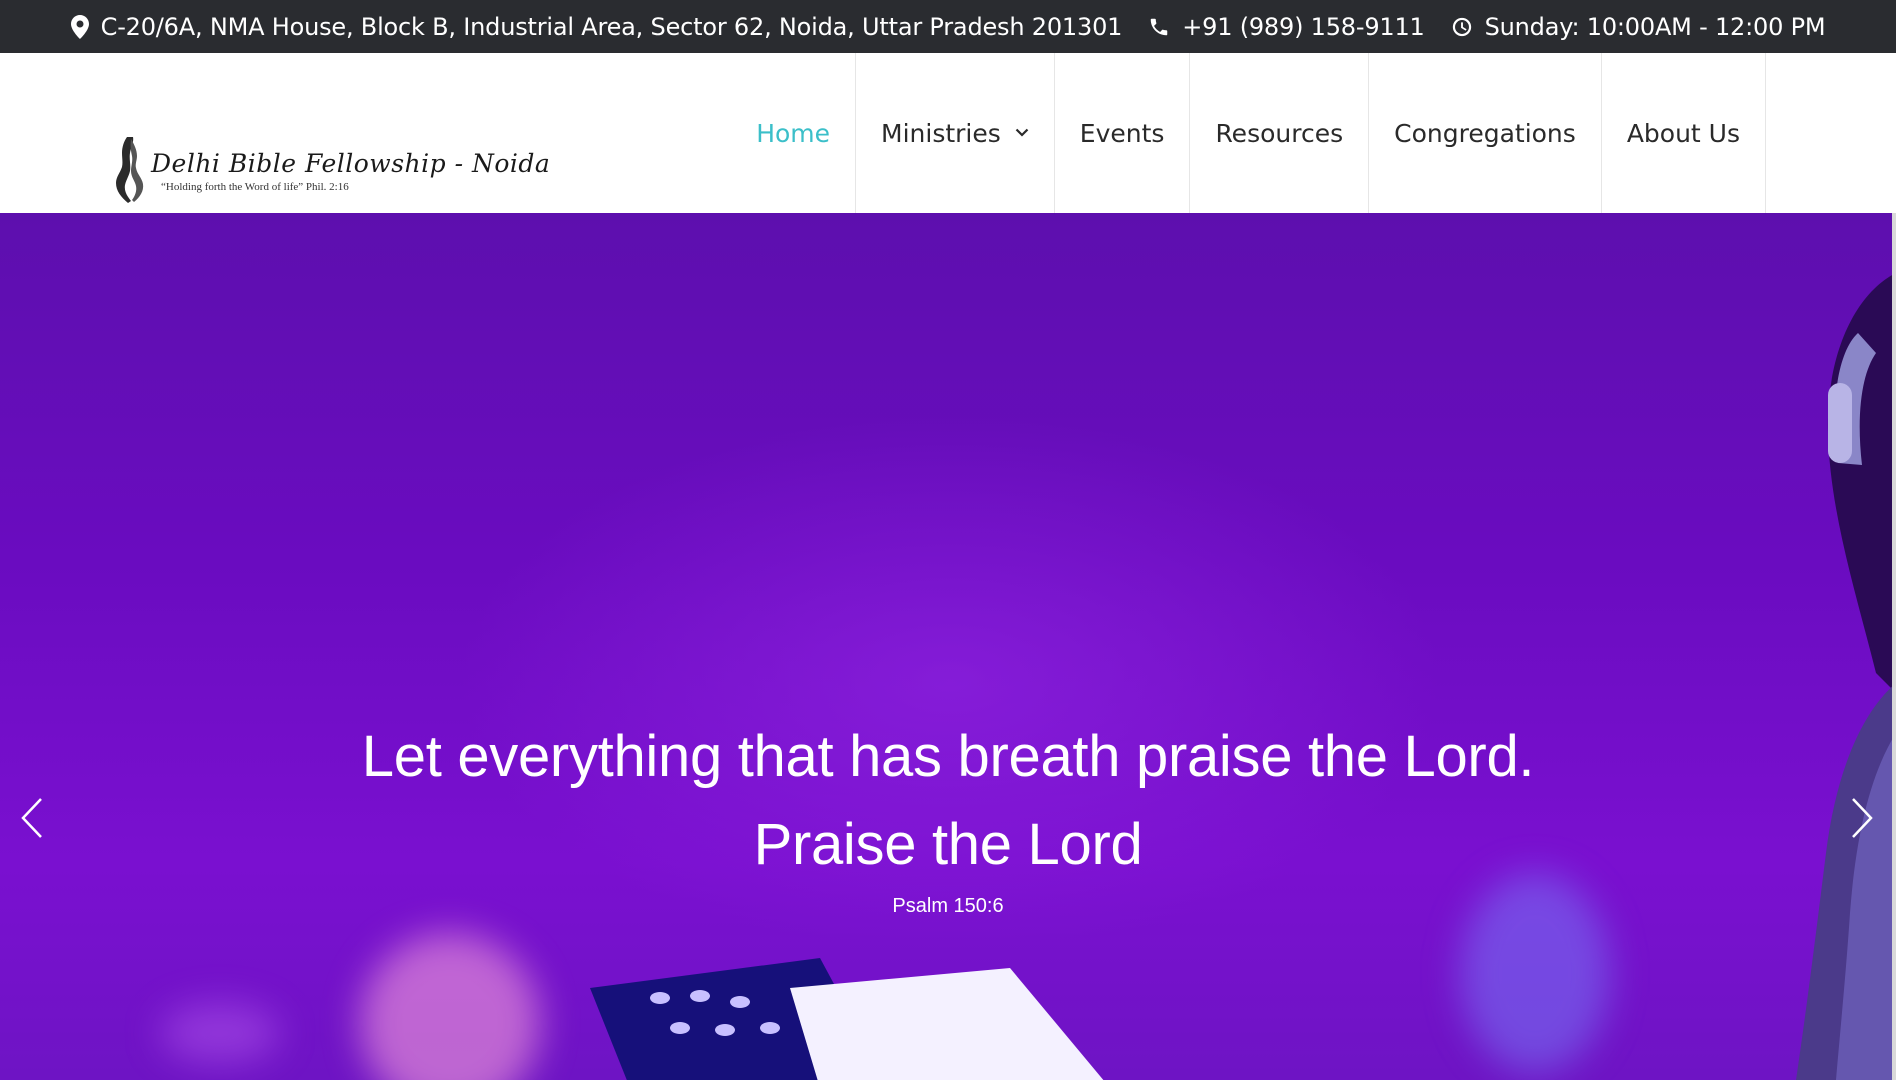 The width and height of the screenshot is (1900, 1080). I want to click on nav-label: Congregations, so click(1485, 133).